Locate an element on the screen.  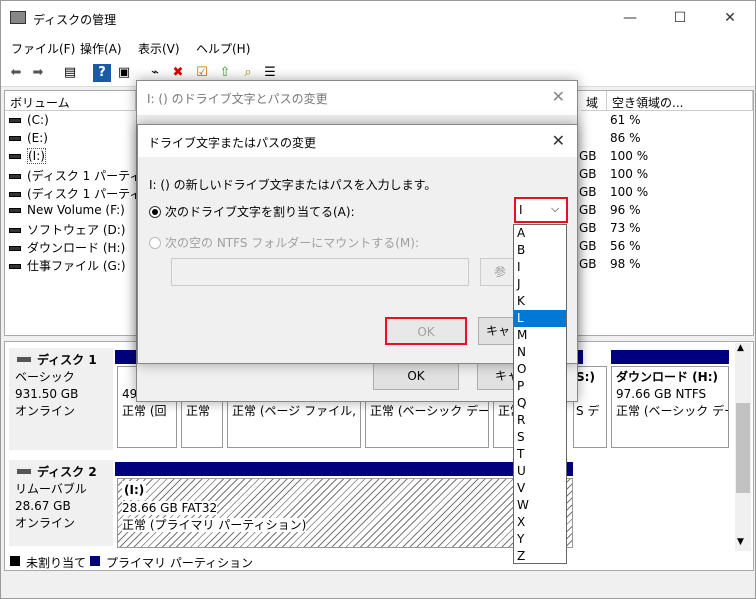
list-item: (C:) is located at coordinates (29, 122).